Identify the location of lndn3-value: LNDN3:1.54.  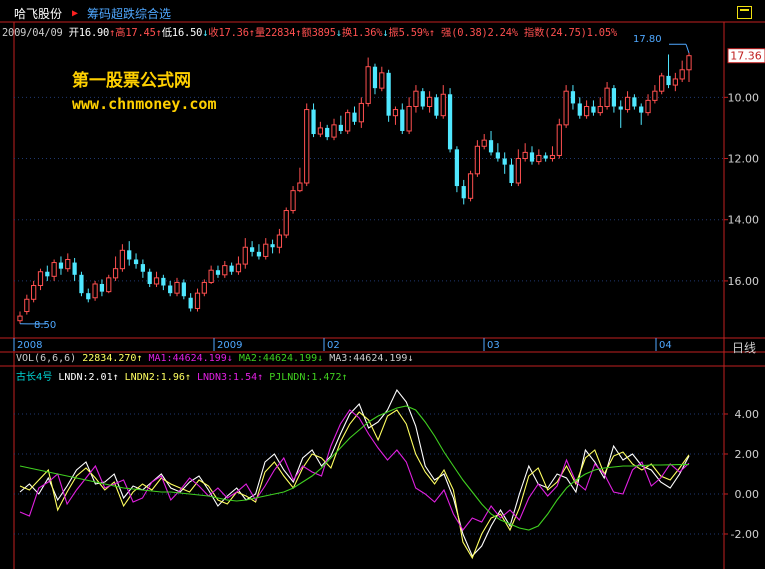
(227, 377).